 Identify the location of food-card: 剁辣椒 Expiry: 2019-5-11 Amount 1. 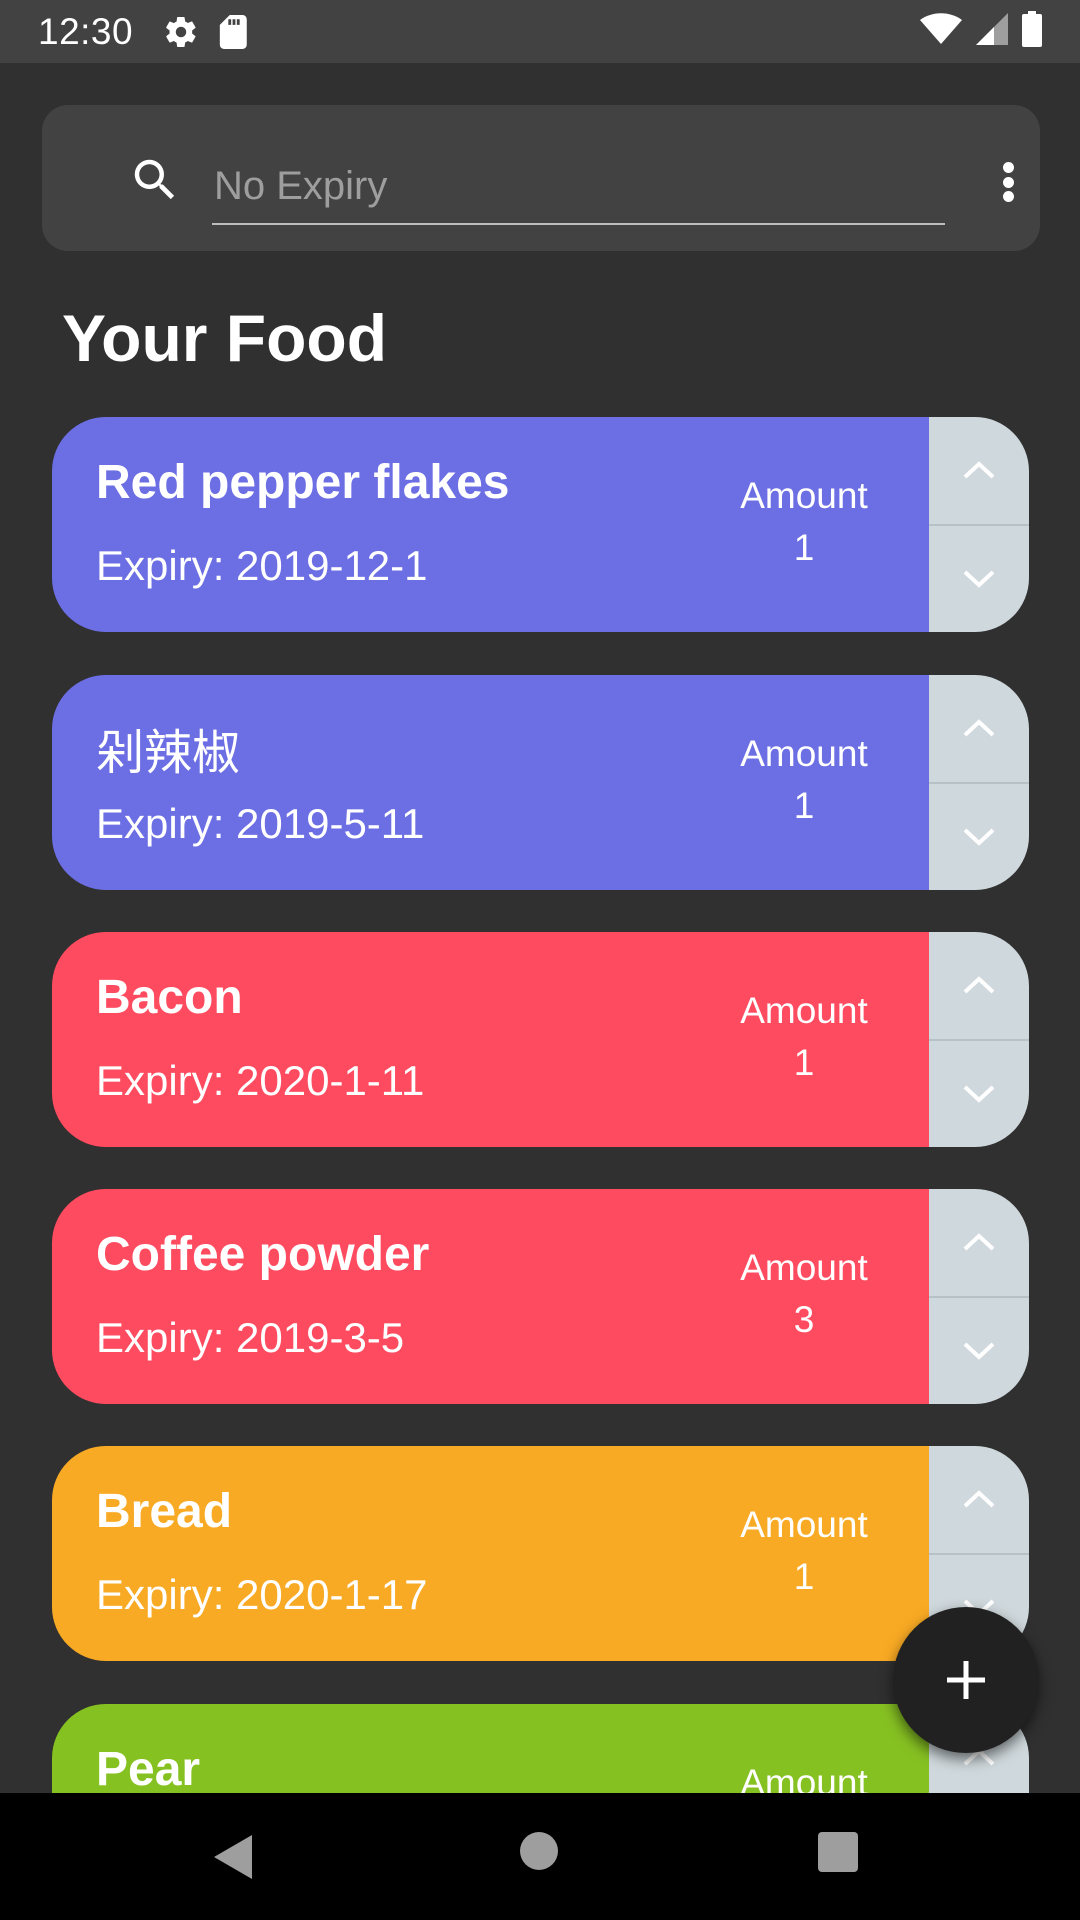
(540, 782).